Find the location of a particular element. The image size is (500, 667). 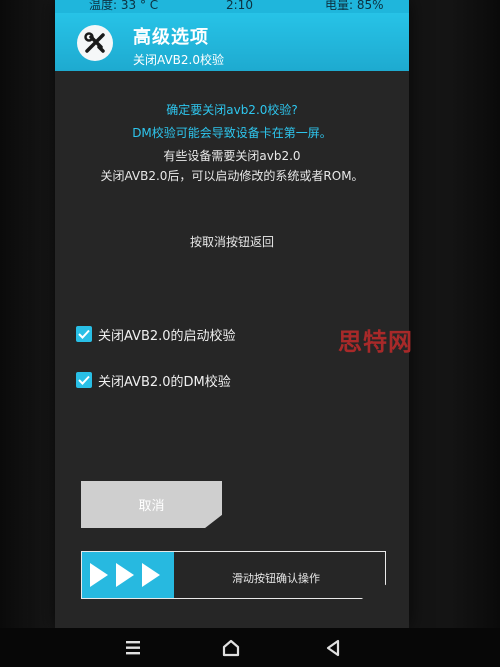

swipe-handle is located at coordinates (128, 575).